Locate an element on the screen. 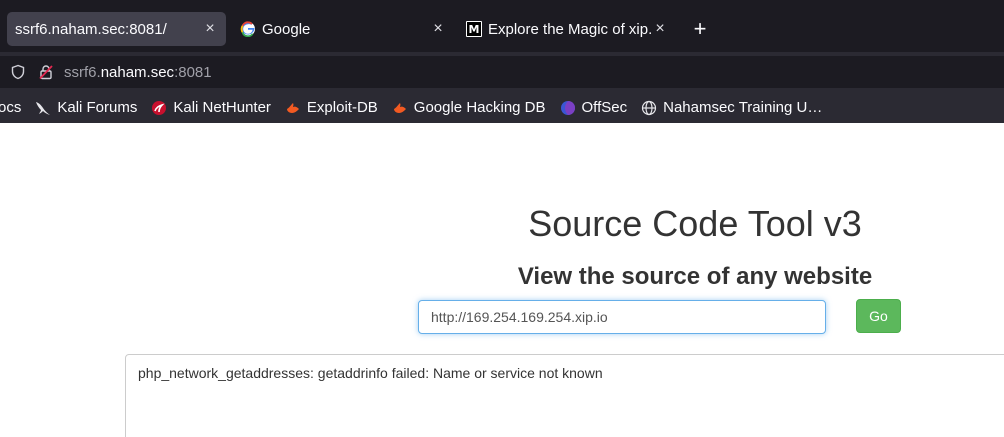 The width and height of the screenshot is (1004, 437). tab-google: Google × is located at coordinates (343, 29).